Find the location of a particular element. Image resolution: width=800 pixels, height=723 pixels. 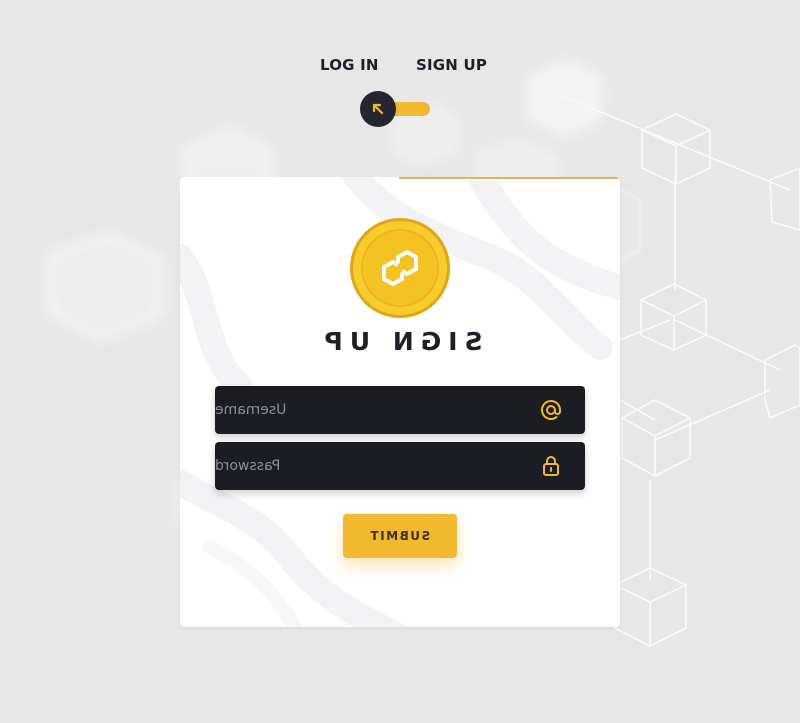

password-field: Password is located at coordinates (400, 466).